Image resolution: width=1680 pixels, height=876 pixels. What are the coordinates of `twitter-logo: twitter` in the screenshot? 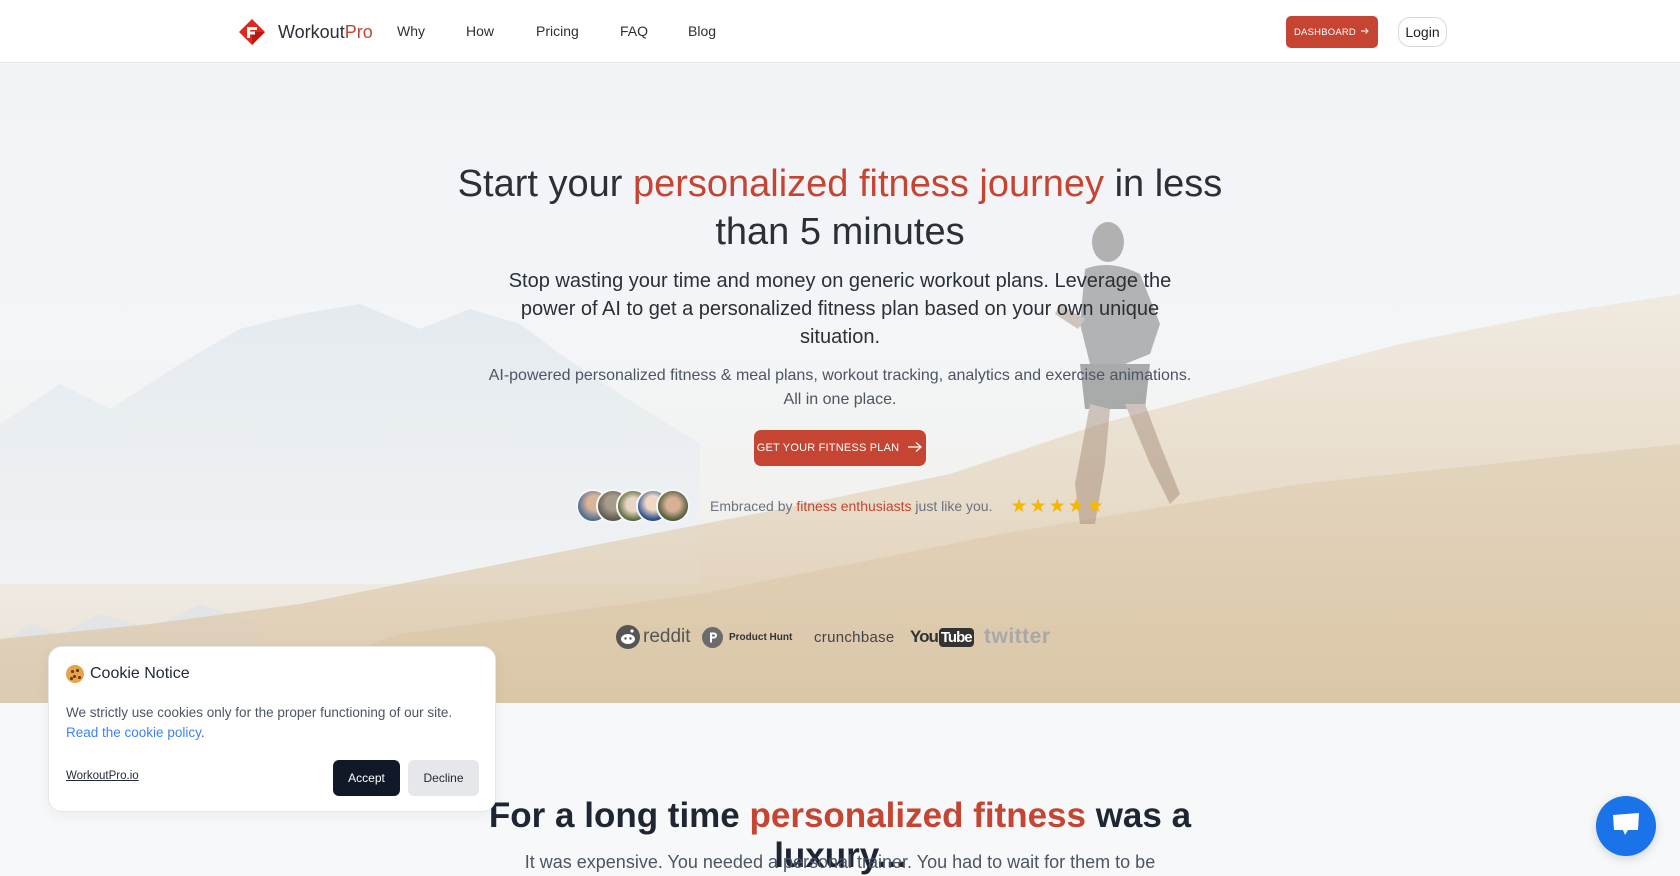 It's located at (1017, 636).